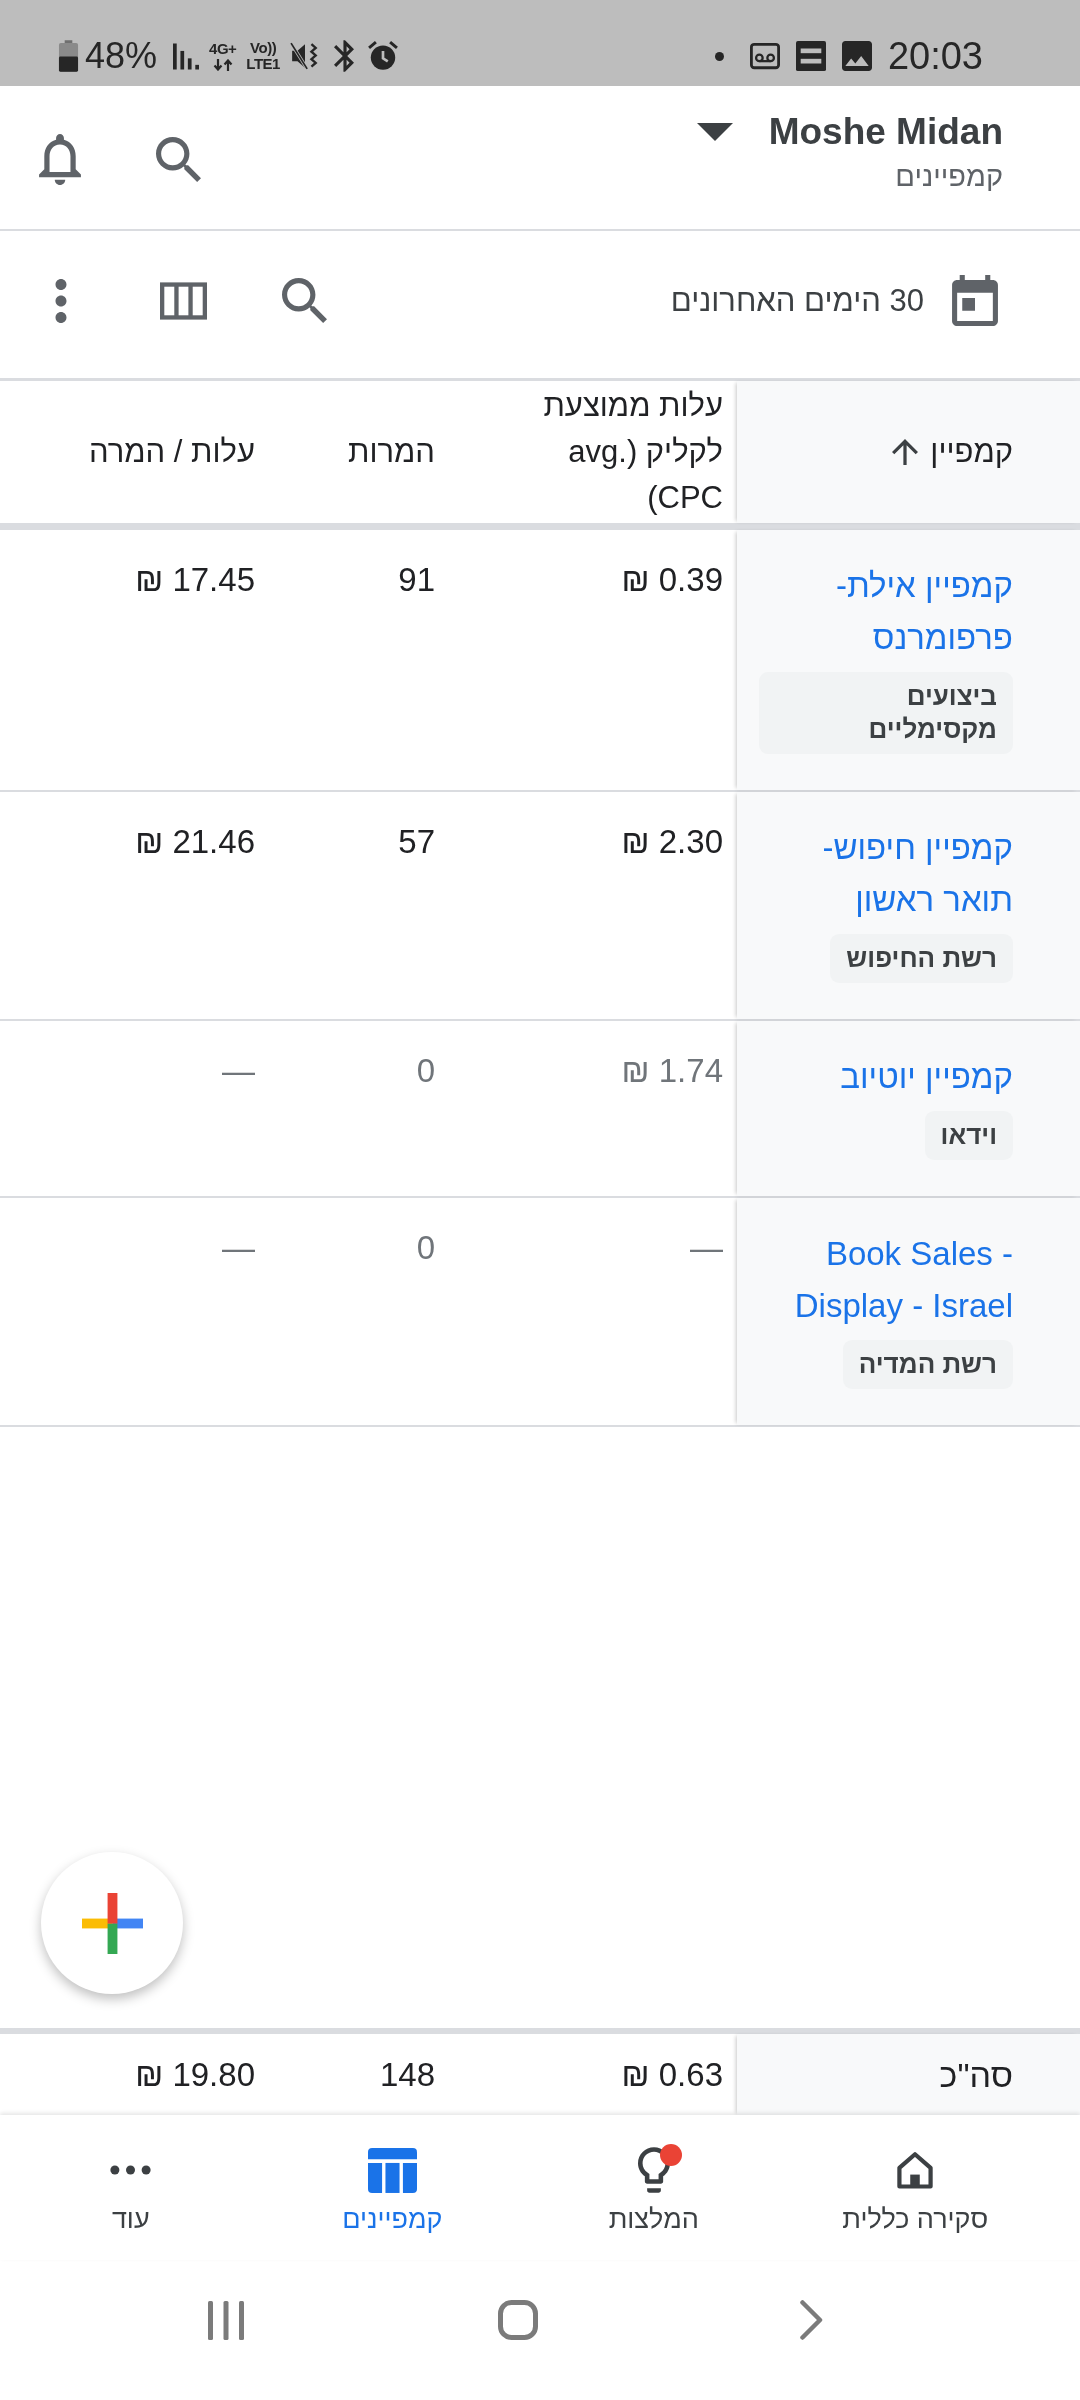 This screenshot has height=2400, width=1080. What do you see at coordinates (968, 1135) in the screenshot?
I see `campaign-type-chip: וידאו` at bounding box center [968, 1135].